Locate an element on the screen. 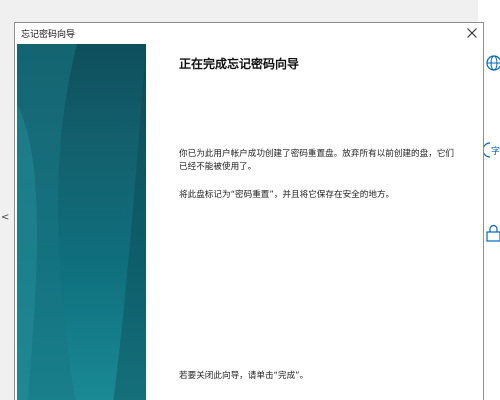  globe-icon is located at coordinates (491, 63).